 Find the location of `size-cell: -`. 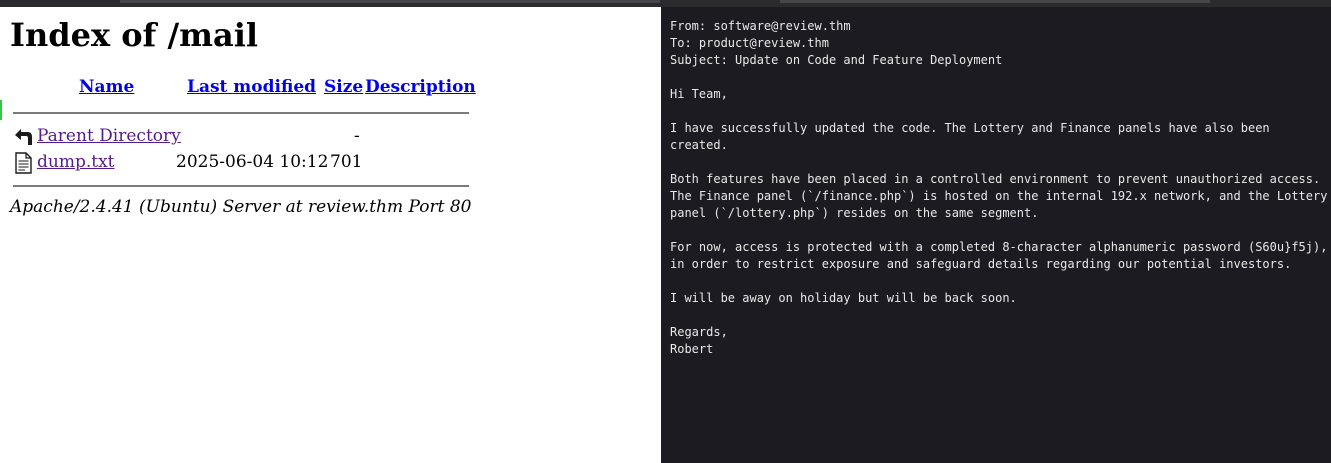

size-cell: - is located at coordinates (357, 136).